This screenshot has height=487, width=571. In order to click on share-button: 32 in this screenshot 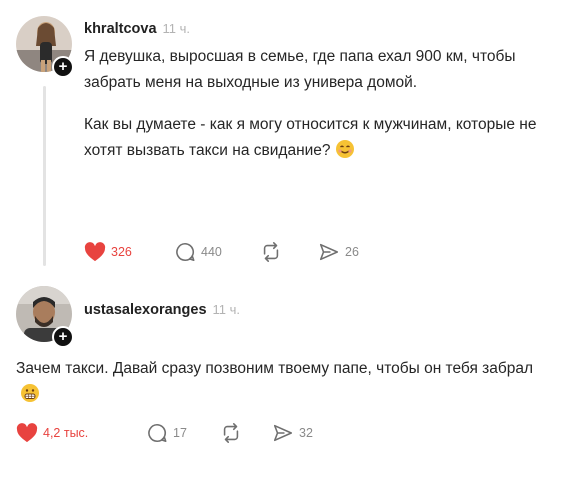, I will do `click(292, 433)`.